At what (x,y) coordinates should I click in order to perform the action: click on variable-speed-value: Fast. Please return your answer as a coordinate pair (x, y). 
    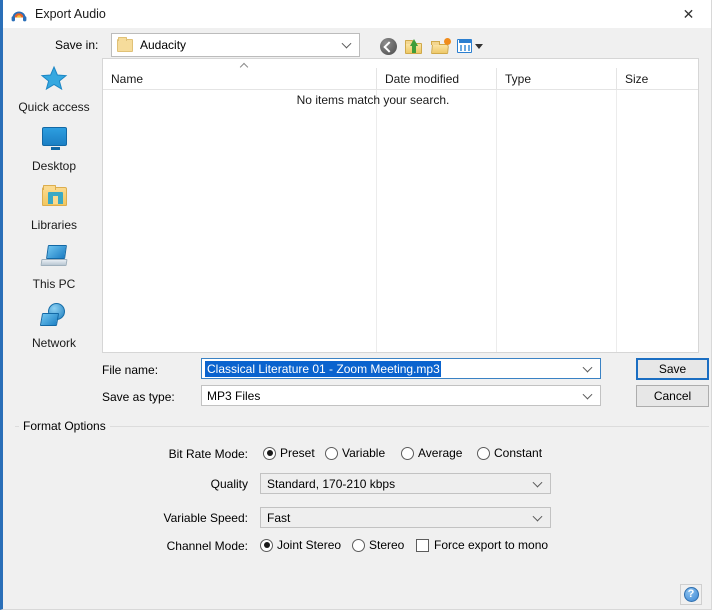
    Looking at the image, I should click on (279, 517).